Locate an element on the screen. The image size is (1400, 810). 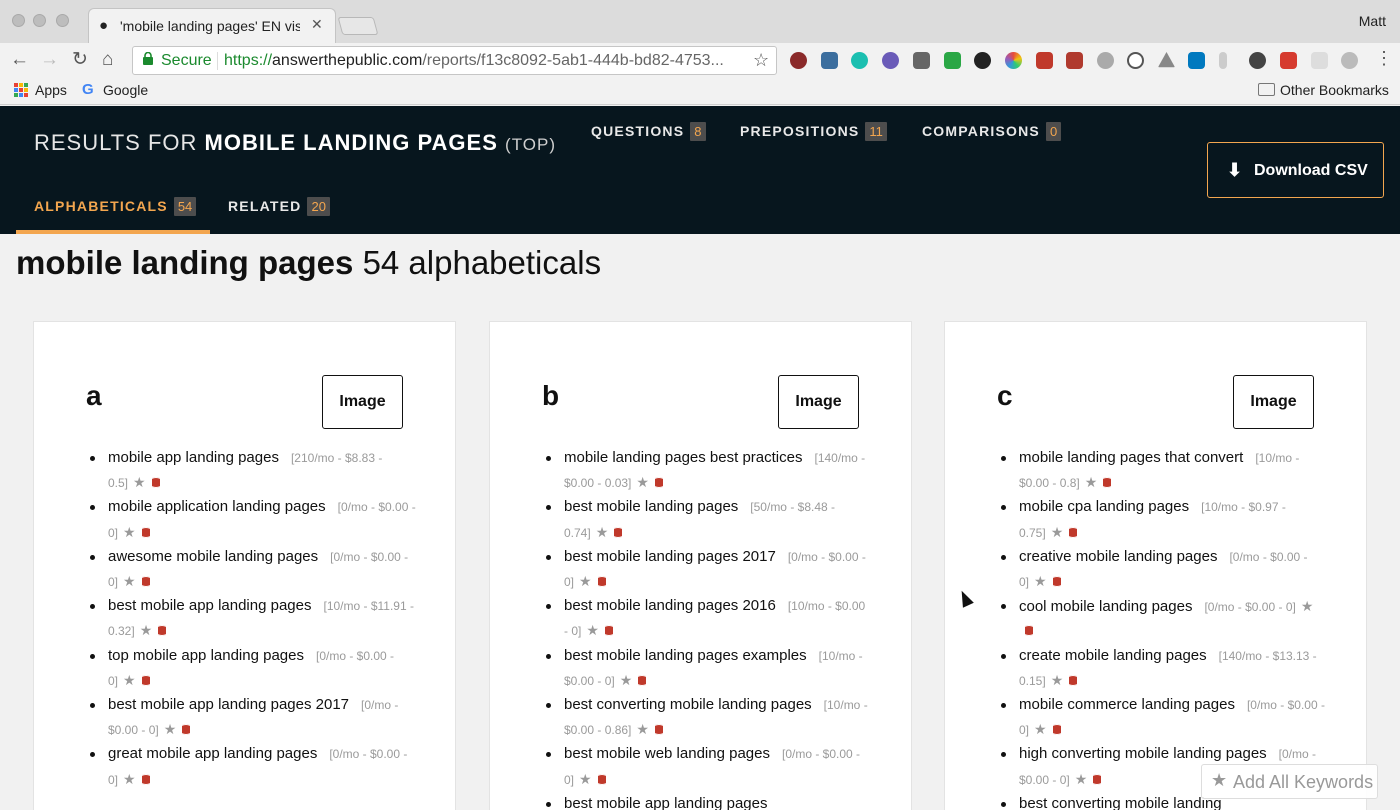
keyword-text: best mobile landing pages 2017 is located at coordinates (670, 556).